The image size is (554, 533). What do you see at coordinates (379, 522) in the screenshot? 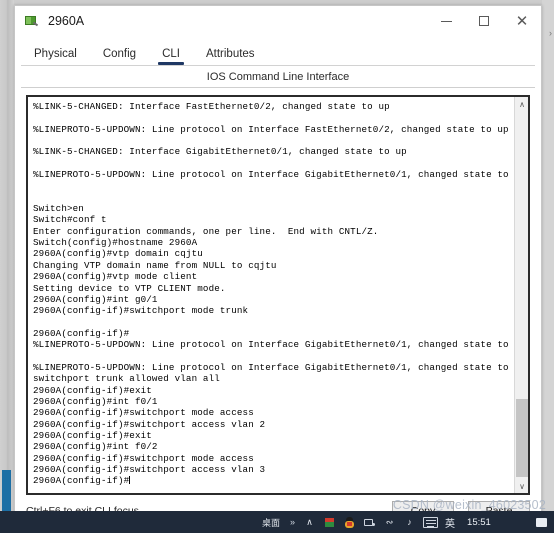
I see `system-tray: ∧ ∾ ♪ 英` at bounding box center [379, 522].